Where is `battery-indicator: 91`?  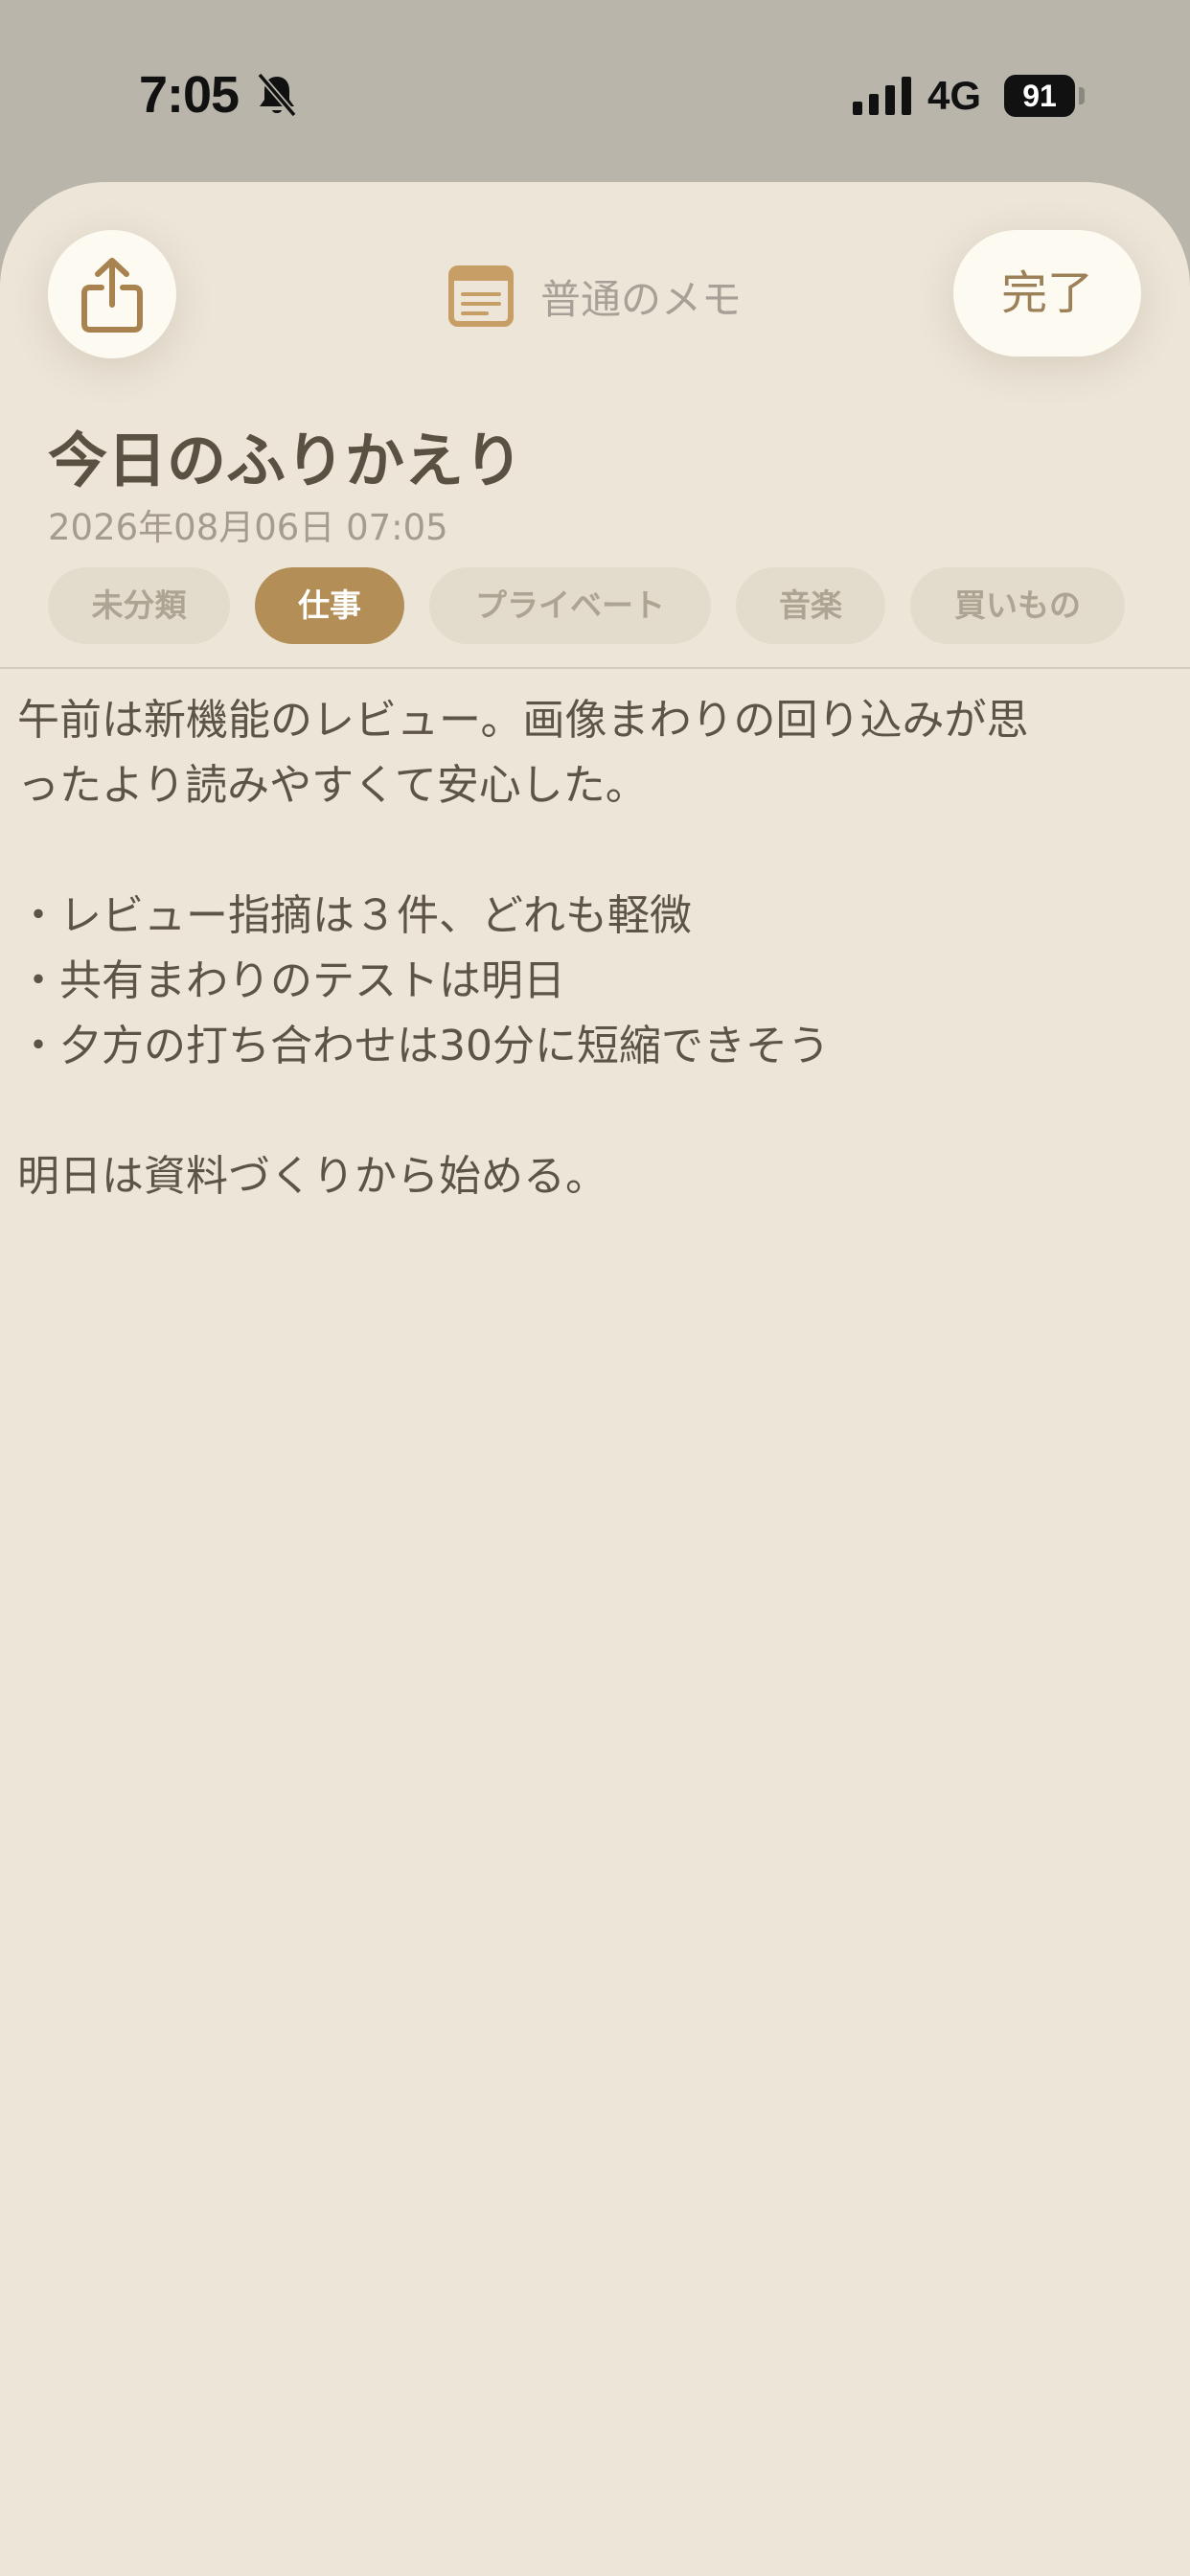 battery-indicator: 91 is located at coordinates (1044, 96).